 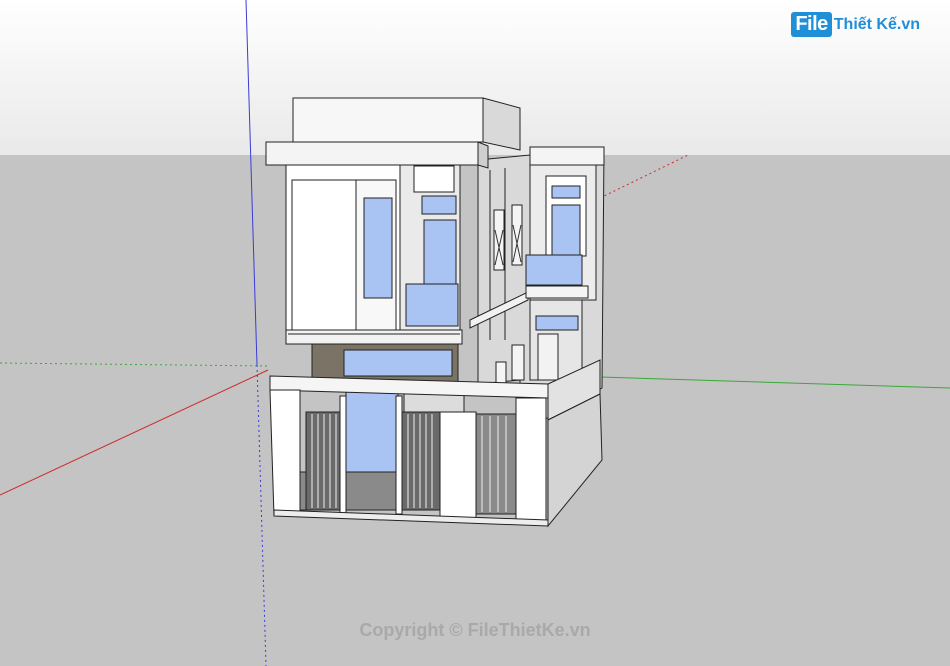 I want to click on upper-door, so click(x=440, y=253).